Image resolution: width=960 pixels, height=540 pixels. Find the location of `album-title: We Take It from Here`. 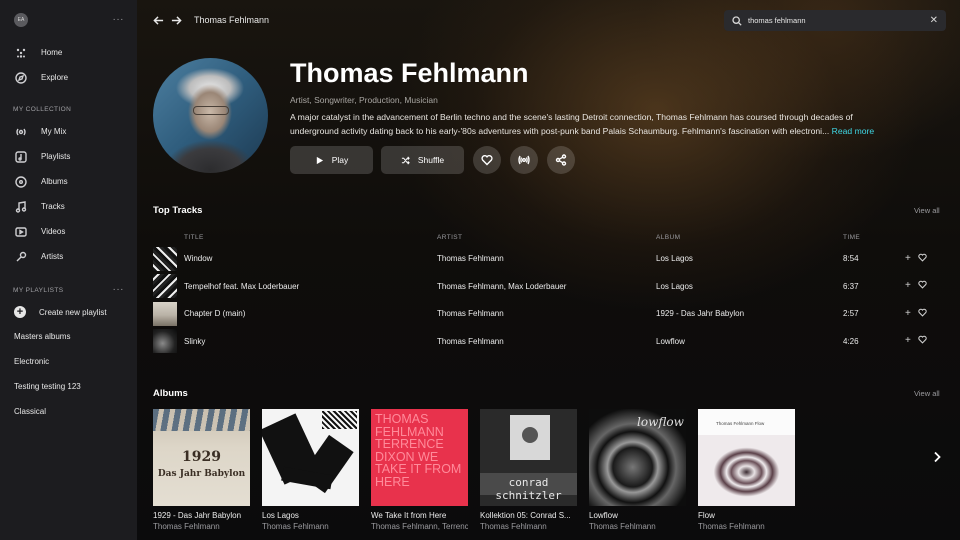

album-title: We Take It from Here is located at coordinates (409, 515).